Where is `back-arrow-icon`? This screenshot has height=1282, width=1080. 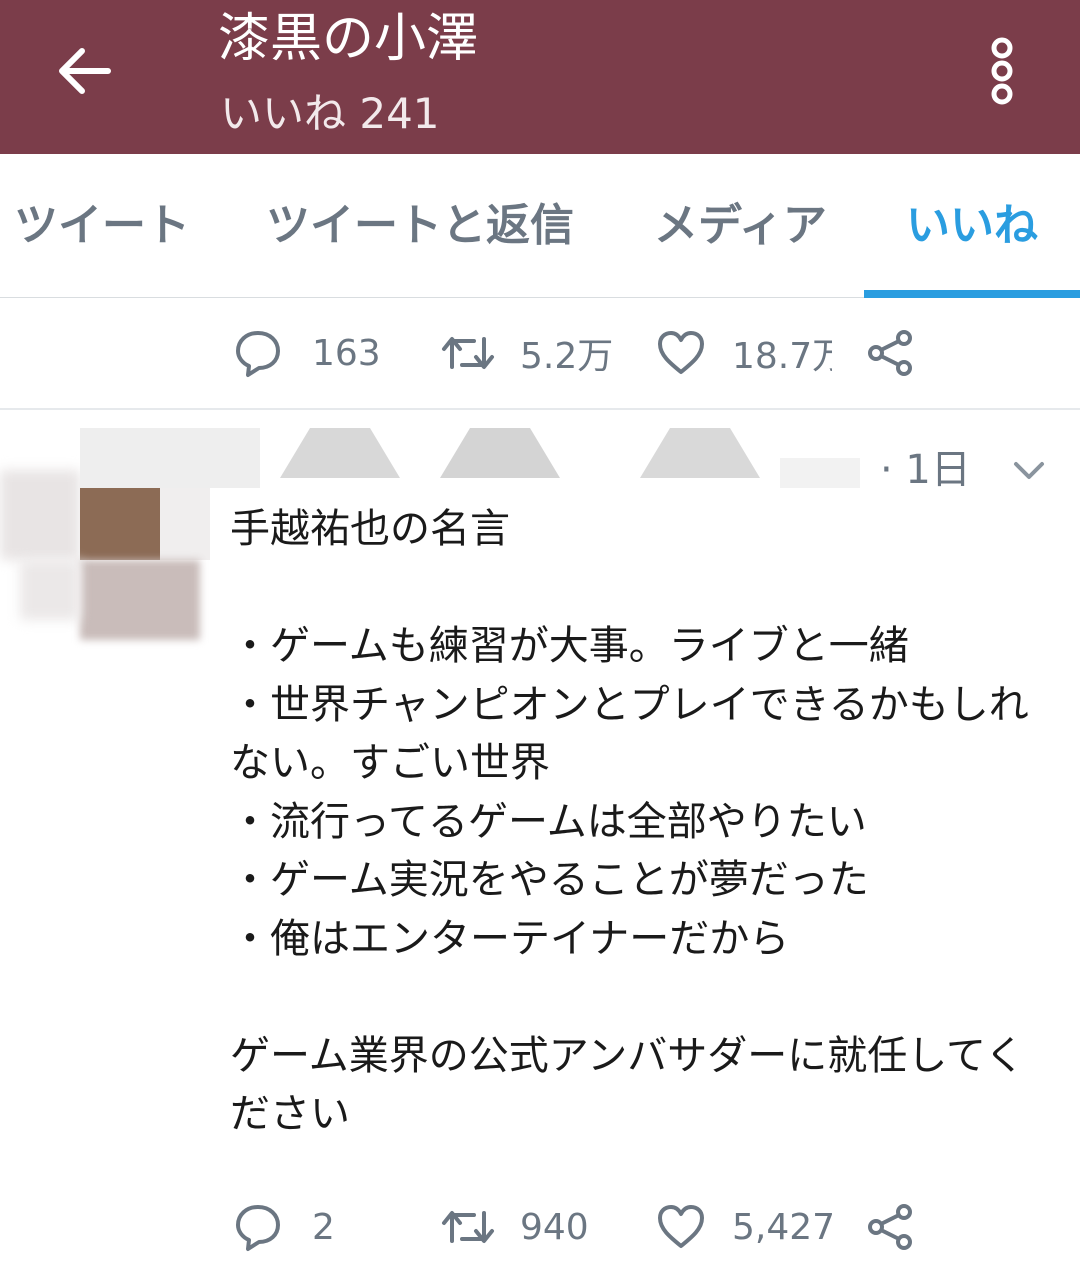
back-arrow-icon is located at coordinates (85, 71).